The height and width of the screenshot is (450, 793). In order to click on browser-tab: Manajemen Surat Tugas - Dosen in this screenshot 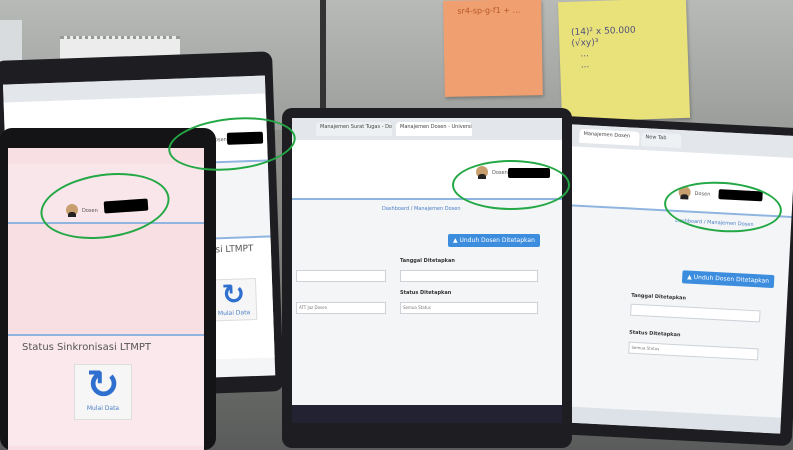, I will do `click(354, 129)`.